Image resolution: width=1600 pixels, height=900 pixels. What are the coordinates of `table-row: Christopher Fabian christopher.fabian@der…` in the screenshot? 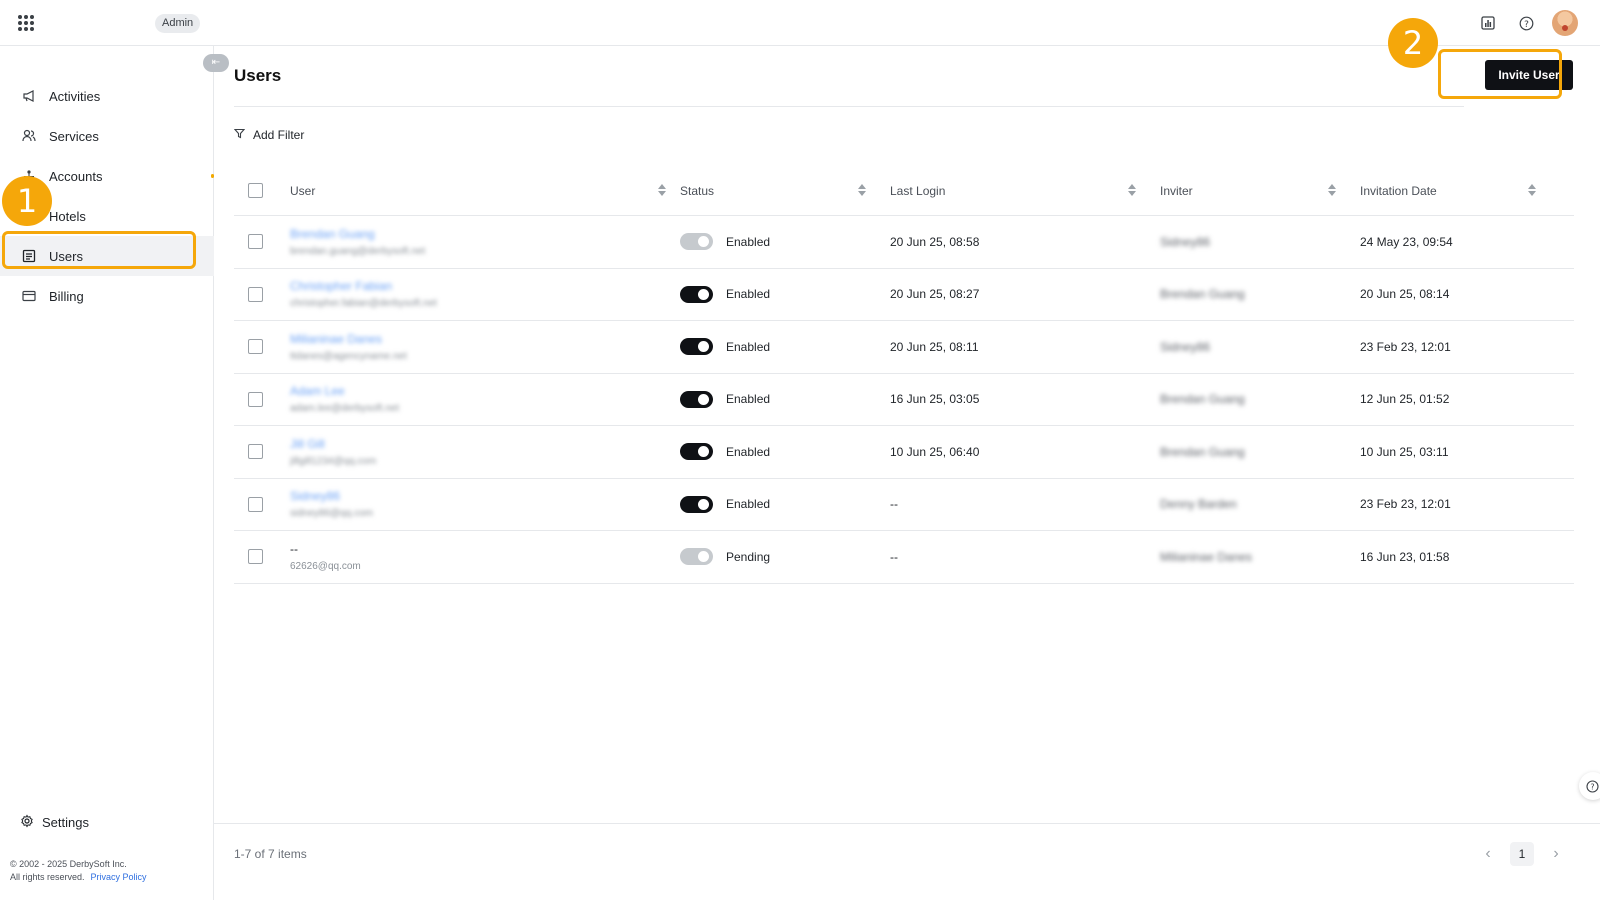 It's located at (904, 295).